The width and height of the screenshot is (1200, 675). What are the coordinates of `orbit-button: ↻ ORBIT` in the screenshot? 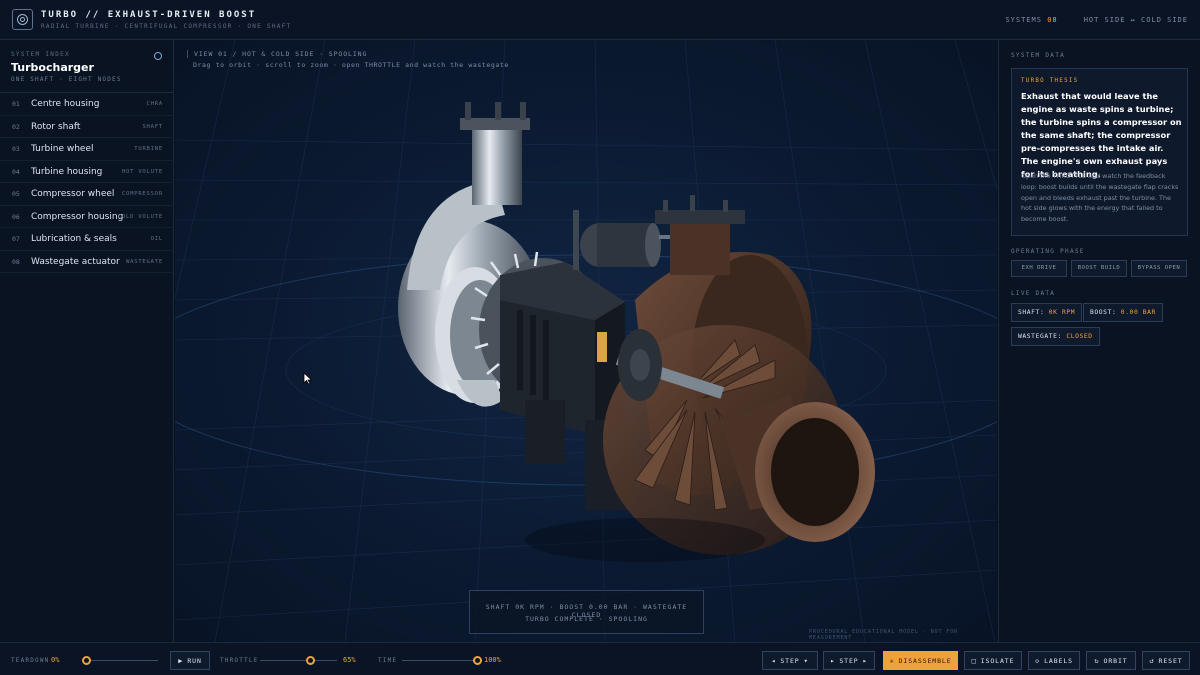 It's located at (1111, 660).